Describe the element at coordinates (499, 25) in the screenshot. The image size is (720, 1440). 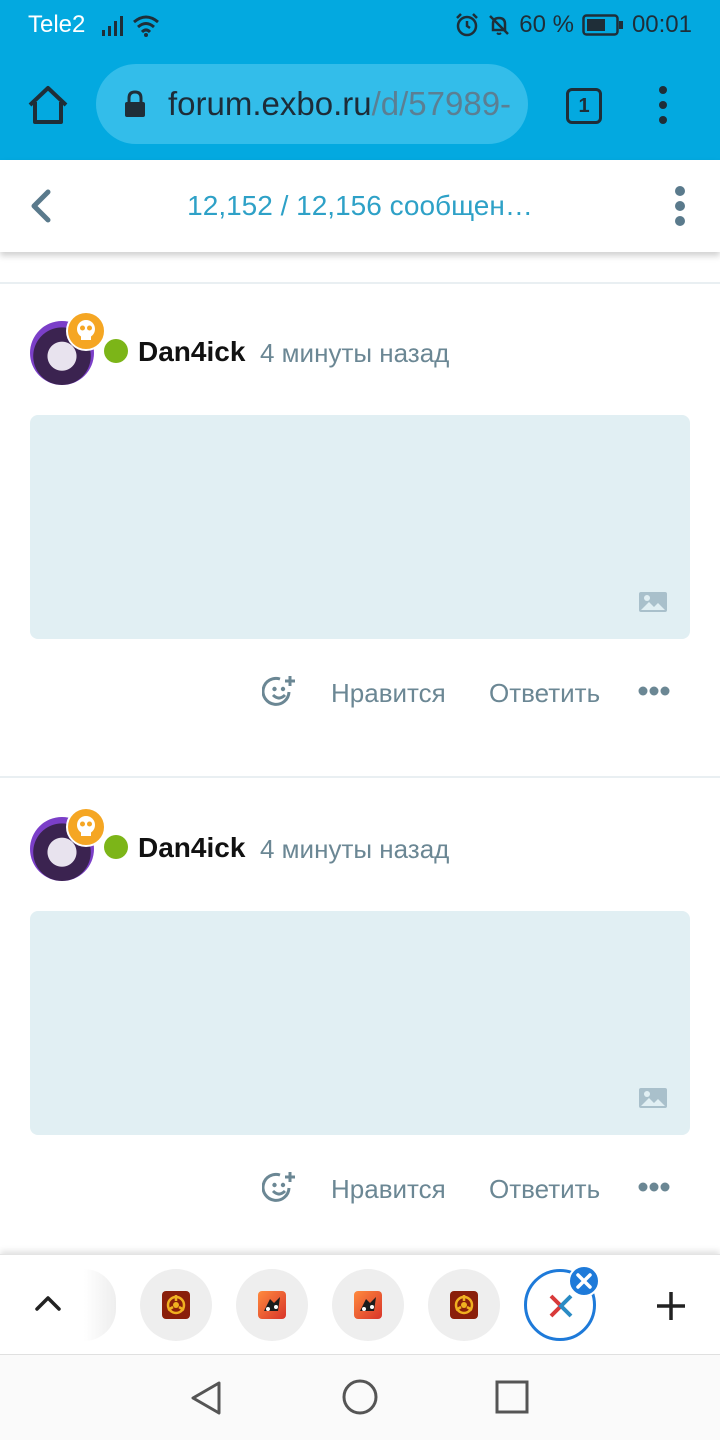
I see `notifications-off-icon` at that location.